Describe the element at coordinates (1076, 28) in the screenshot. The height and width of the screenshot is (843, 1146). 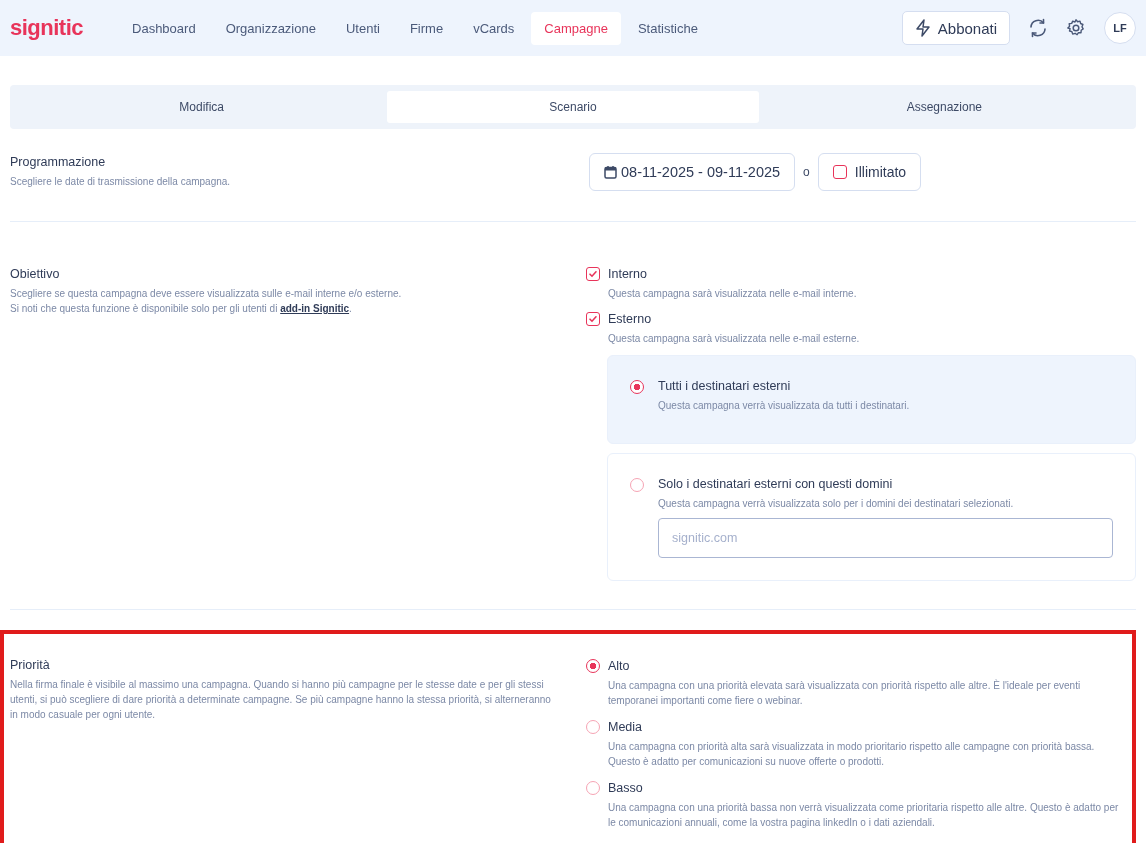
I see `settings-icon` at that location.